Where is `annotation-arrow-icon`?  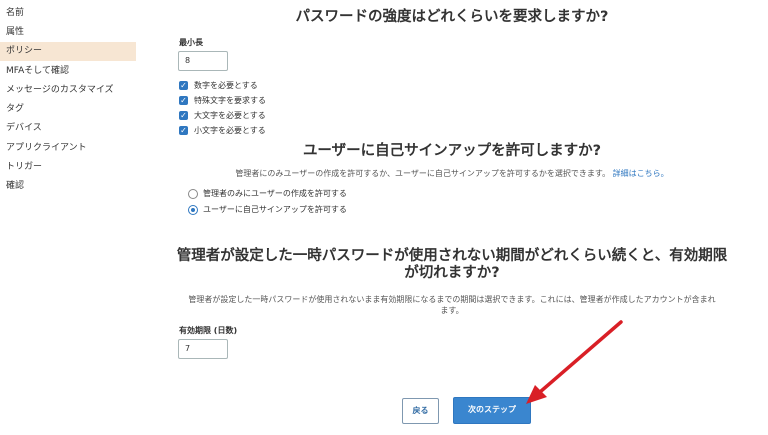
annotation-arrow-icon is located at coordinates (574, 362).